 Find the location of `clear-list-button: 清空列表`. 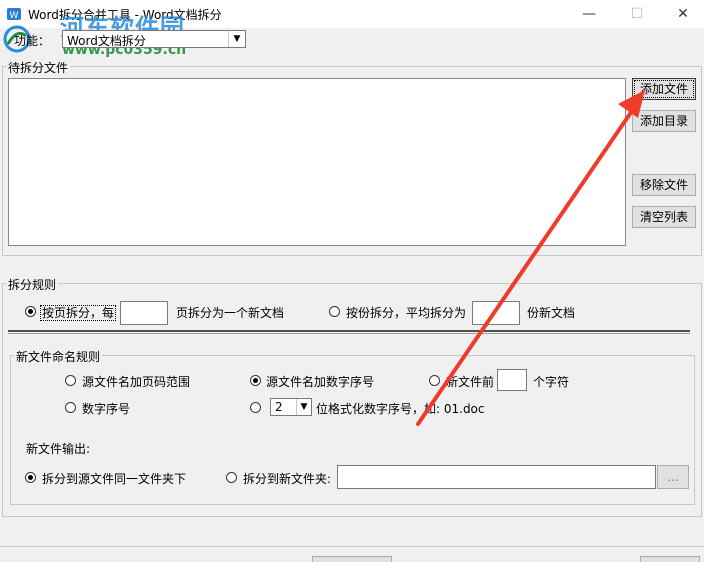

clear-list-button: 清空列表 is located at coordinates (664, 217).